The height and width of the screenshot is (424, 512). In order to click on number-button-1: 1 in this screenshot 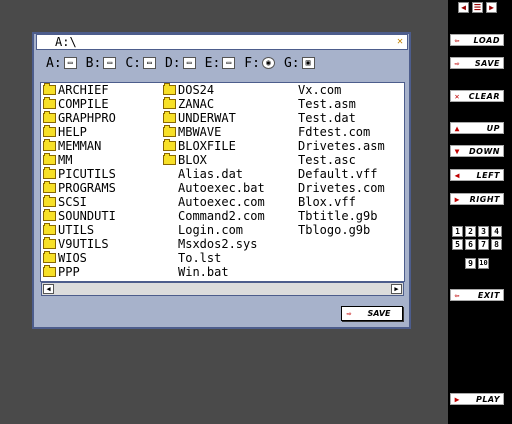, I will do `click(457, 231)`.